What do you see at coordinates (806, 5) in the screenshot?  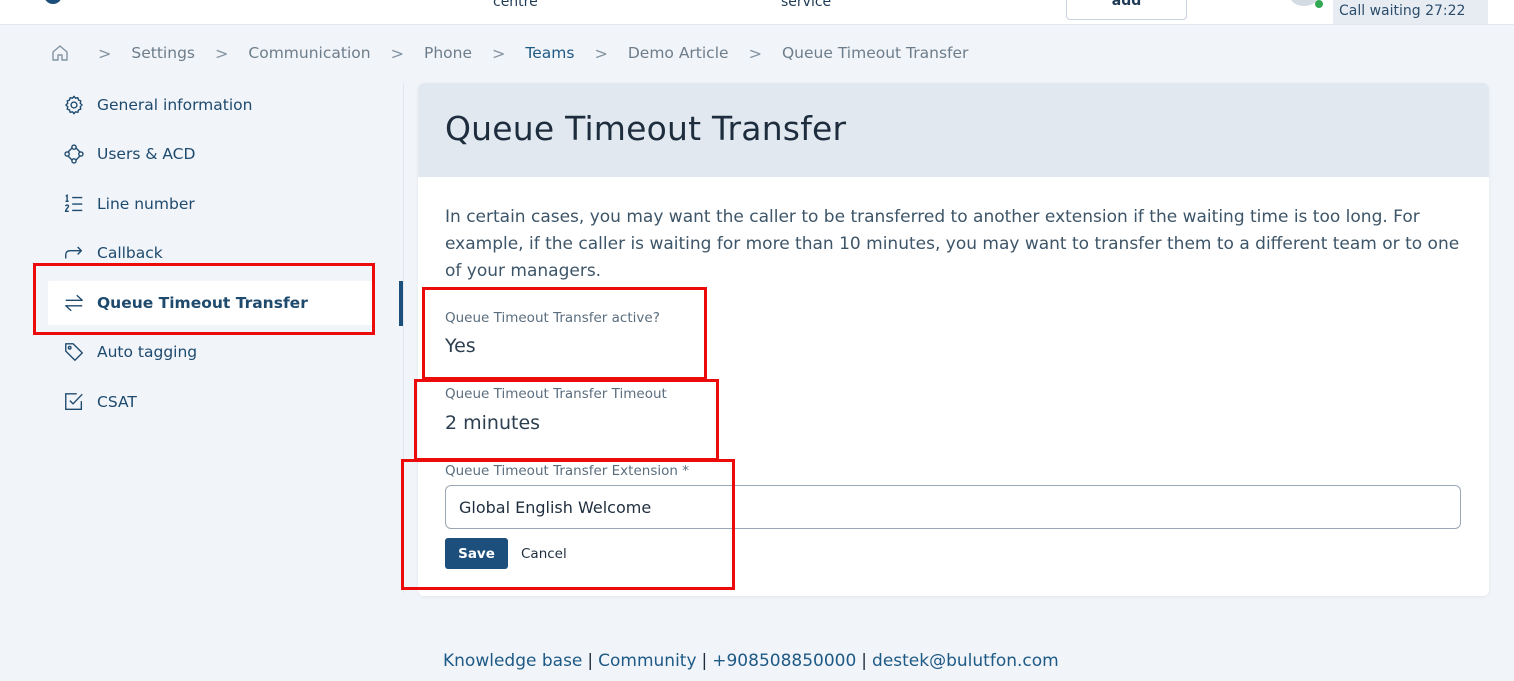 I see `nav-item-service: service` at bounding box center [806, 5].